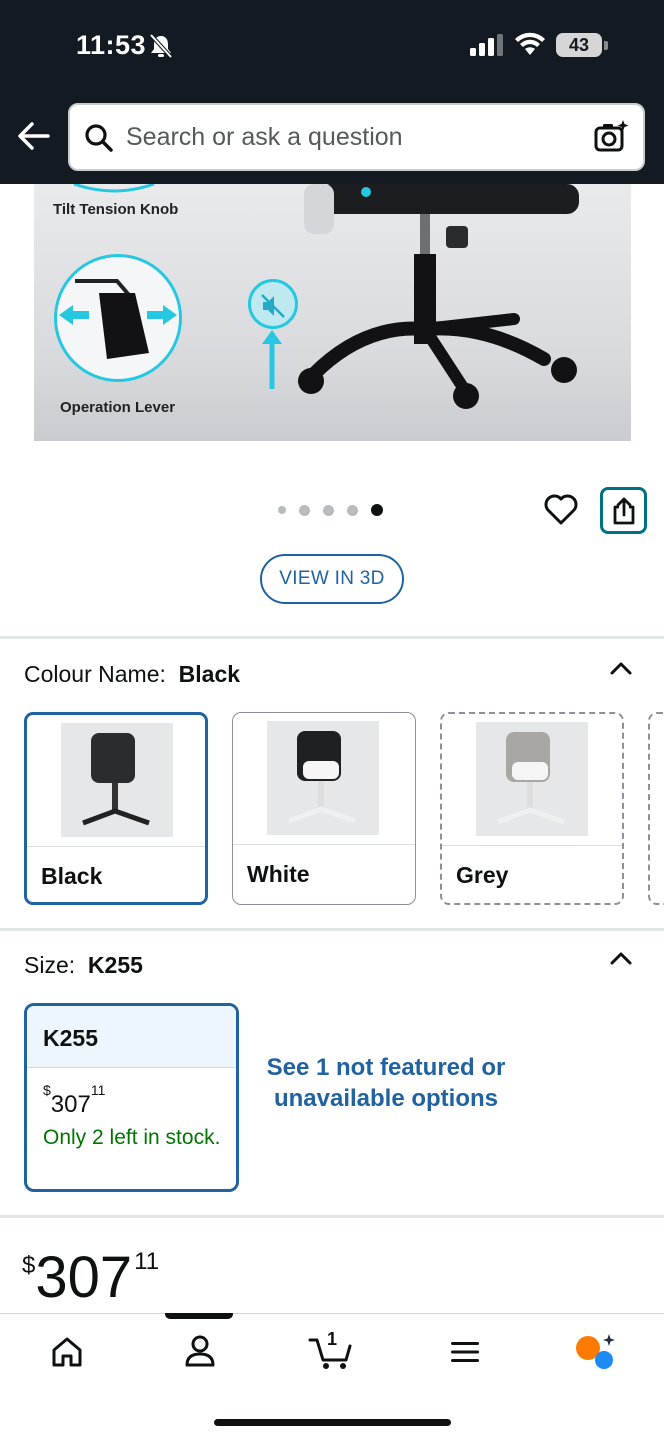  I want to click on rufus-assistant-icon, so click(595, 1352).